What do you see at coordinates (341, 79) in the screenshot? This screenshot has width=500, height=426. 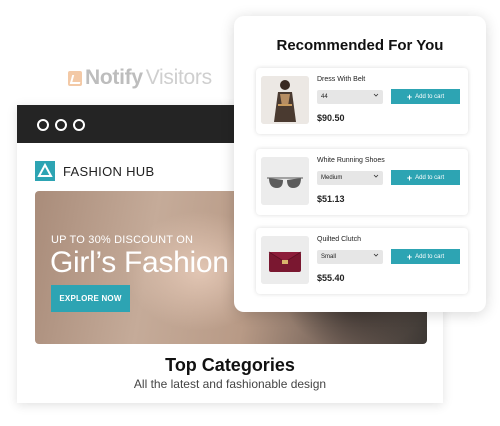 I see `product-name: Dress With Belt` at bounding box center [341, 79].